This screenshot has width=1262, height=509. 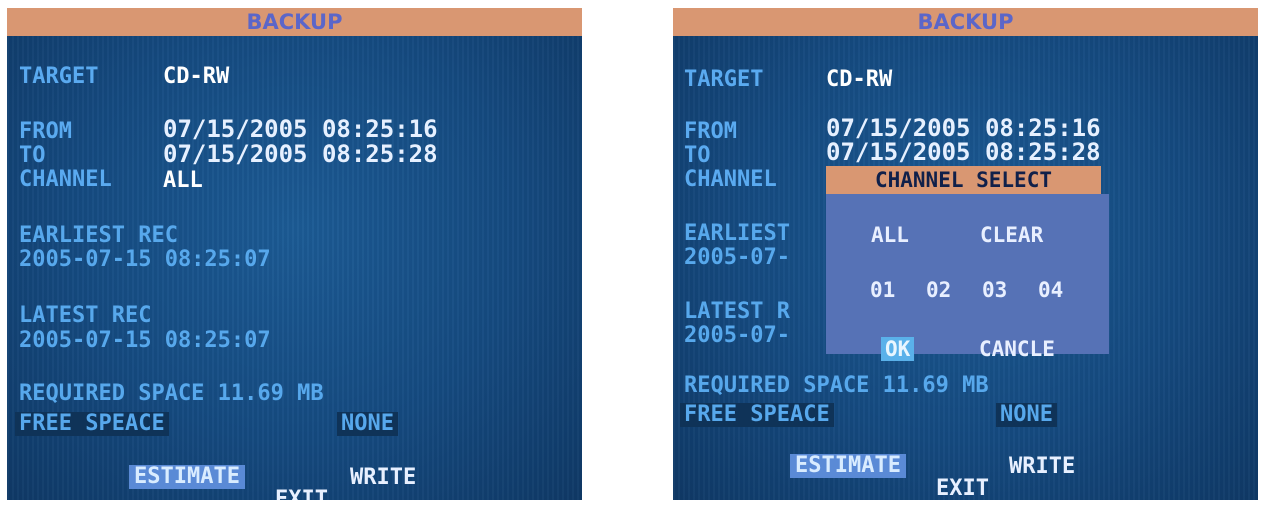 I want to click on earliest-rec-label: EARLIEST, so click(x=737, y=233).